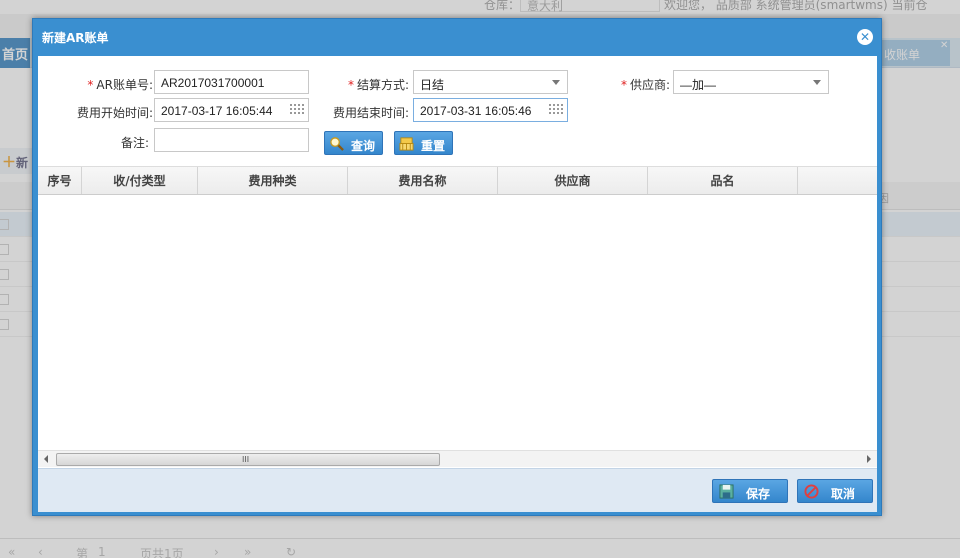 The width and height of the screenshot is (960, 558). Describe the element at coordinates (231, 82) in the screenshot. I see `ar-no-field: AR2017031700001` at that location.